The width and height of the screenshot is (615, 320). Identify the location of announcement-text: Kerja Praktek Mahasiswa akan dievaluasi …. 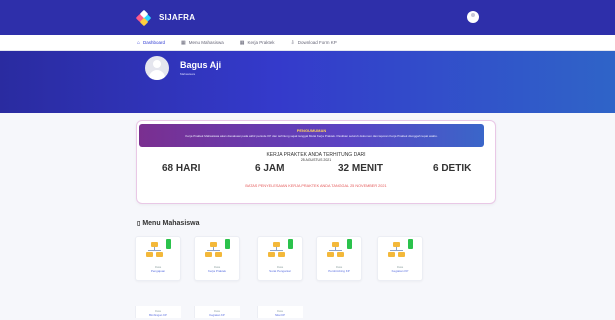
(311, 136).